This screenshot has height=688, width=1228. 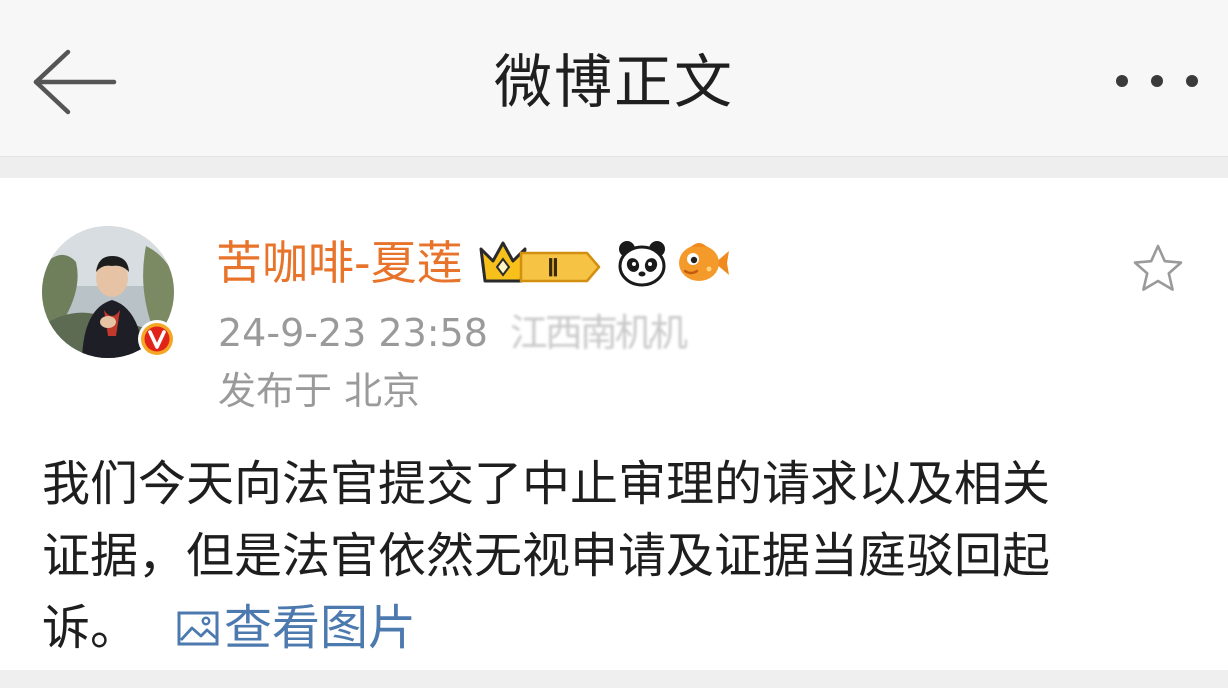 What do you see at coordinates (109, 292) in the screenshot?
I see `user-avatar` at bounding box center [109, 292].